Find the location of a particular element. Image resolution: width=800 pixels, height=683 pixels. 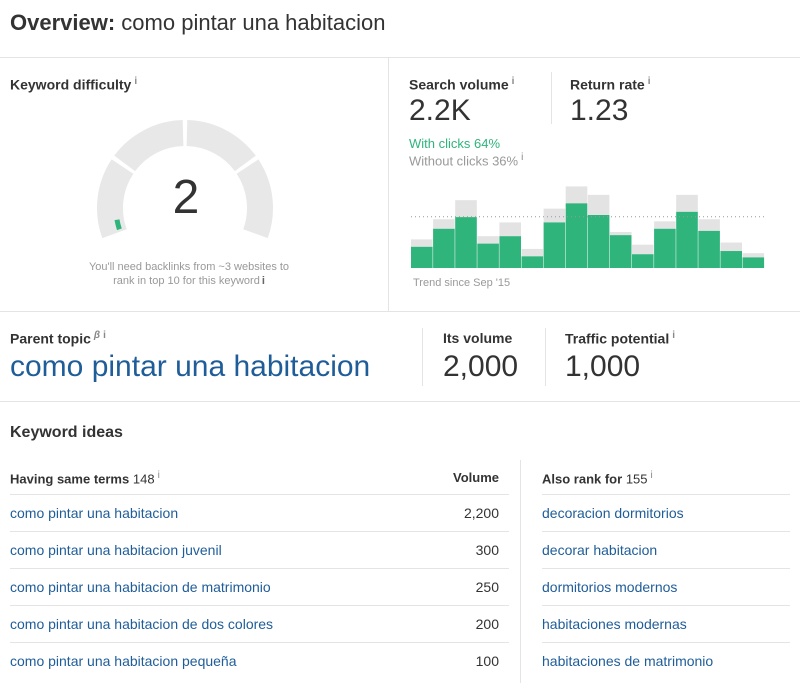

search-volume-trend-chart is located at coordinates (588, 227).